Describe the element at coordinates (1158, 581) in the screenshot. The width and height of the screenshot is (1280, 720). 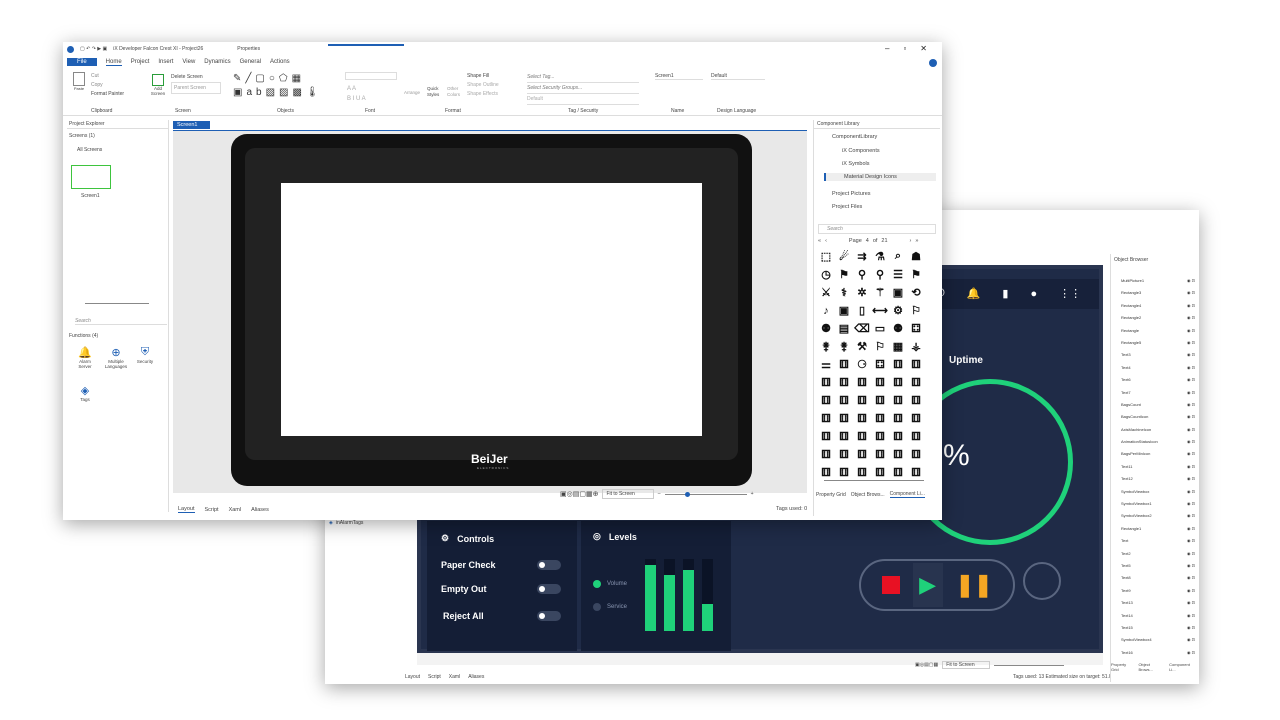
I see `object-list-item: Text8 ◉ ⊡` at that location.